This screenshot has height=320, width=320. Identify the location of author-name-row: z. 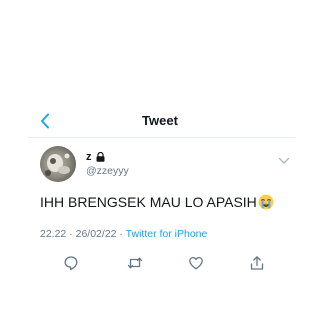
(95, 157).